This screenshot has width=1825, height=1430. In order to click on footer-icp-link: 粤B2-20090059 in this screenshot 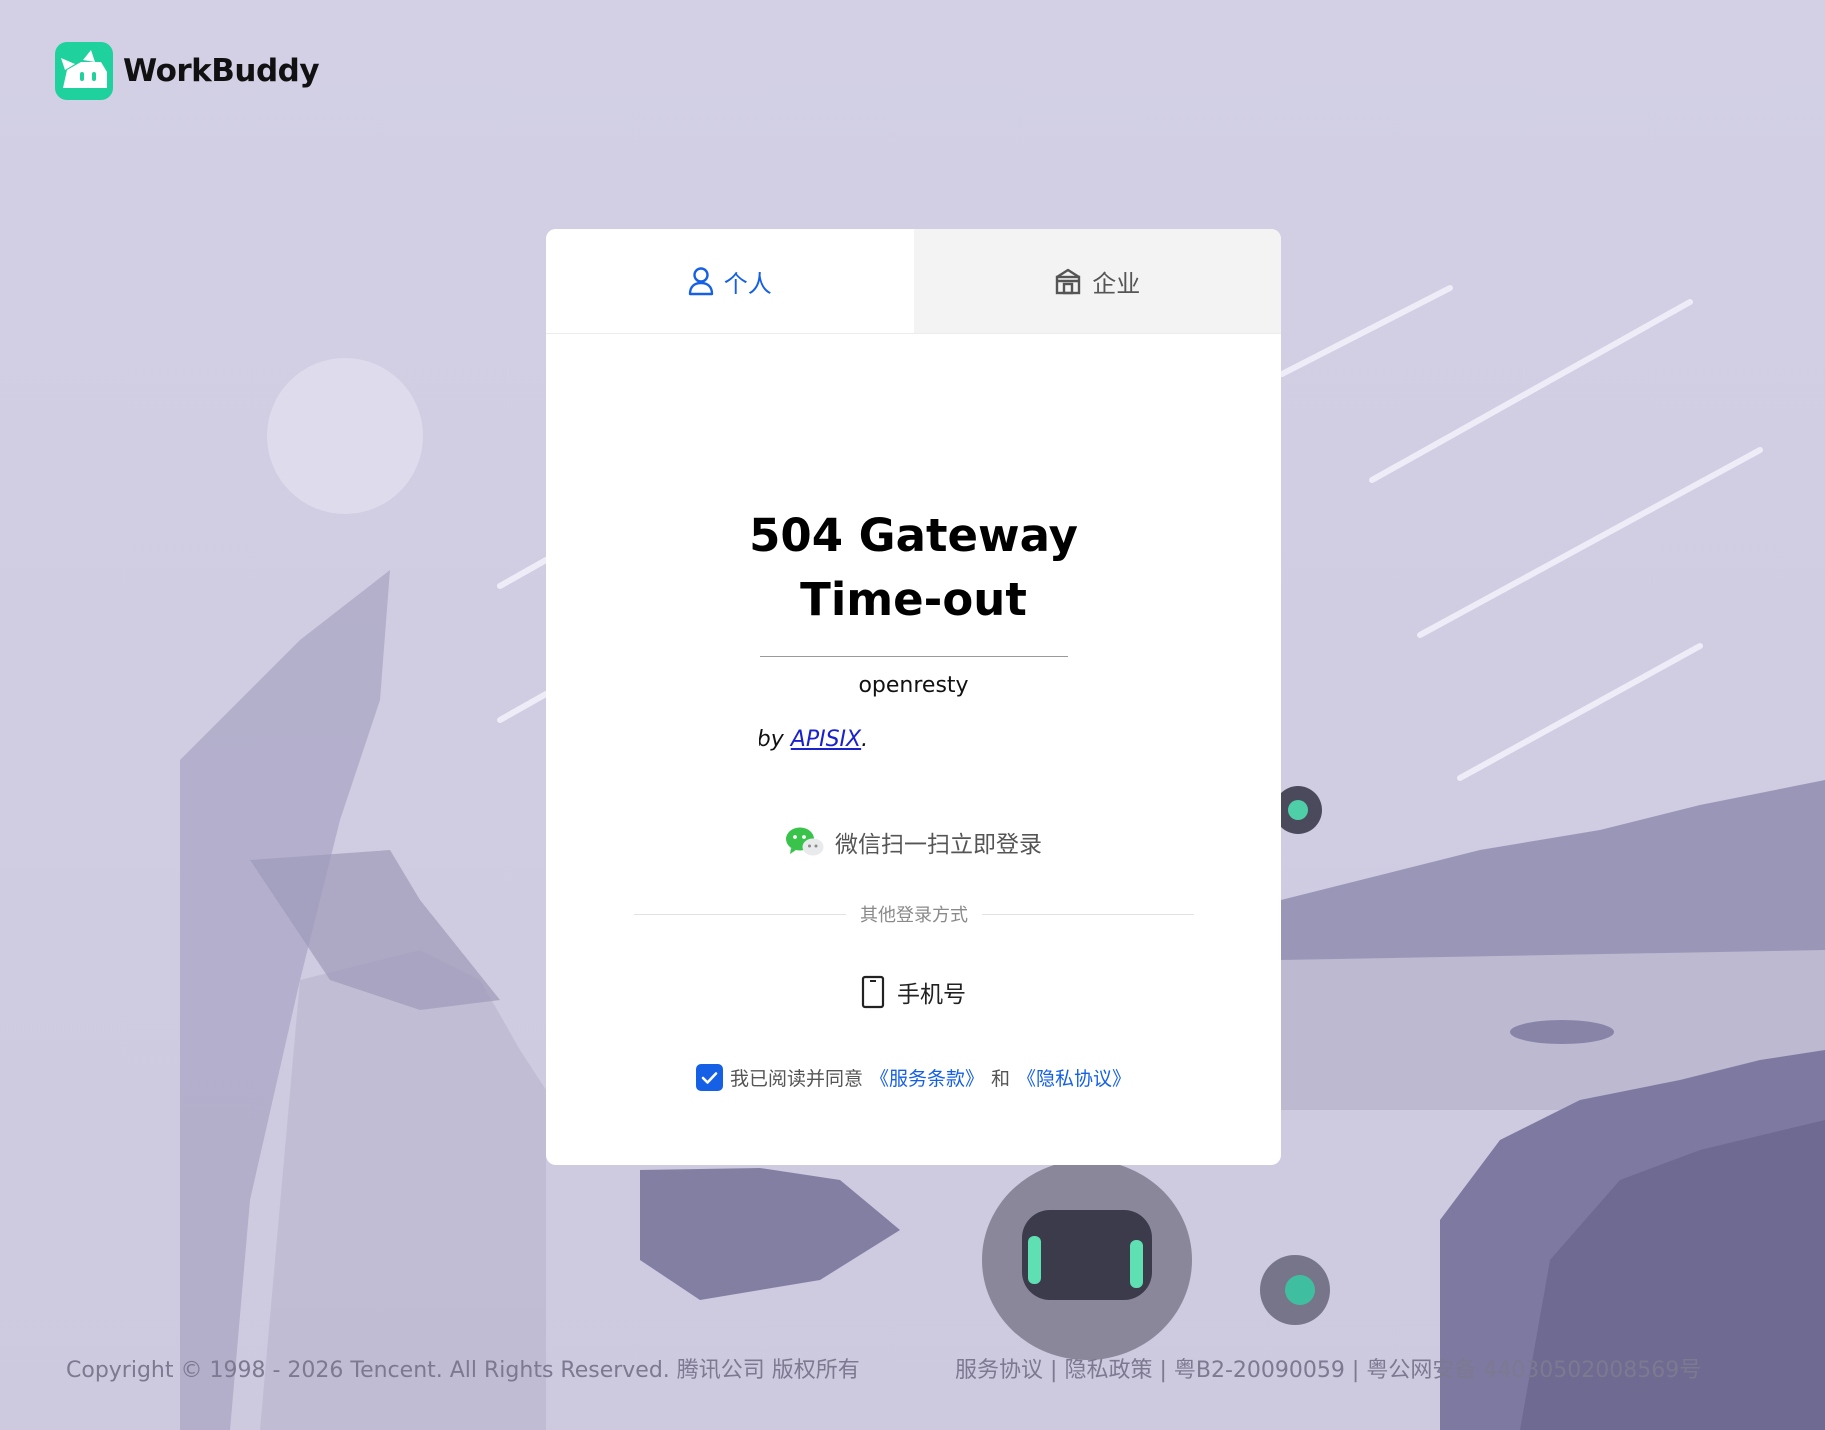, I will do `click(1259, 1370)`.